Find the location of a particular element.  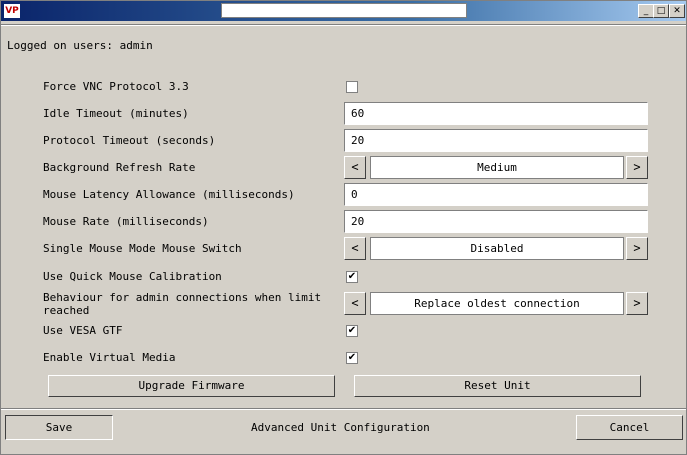

window-title is located at coordinates (344, 10).